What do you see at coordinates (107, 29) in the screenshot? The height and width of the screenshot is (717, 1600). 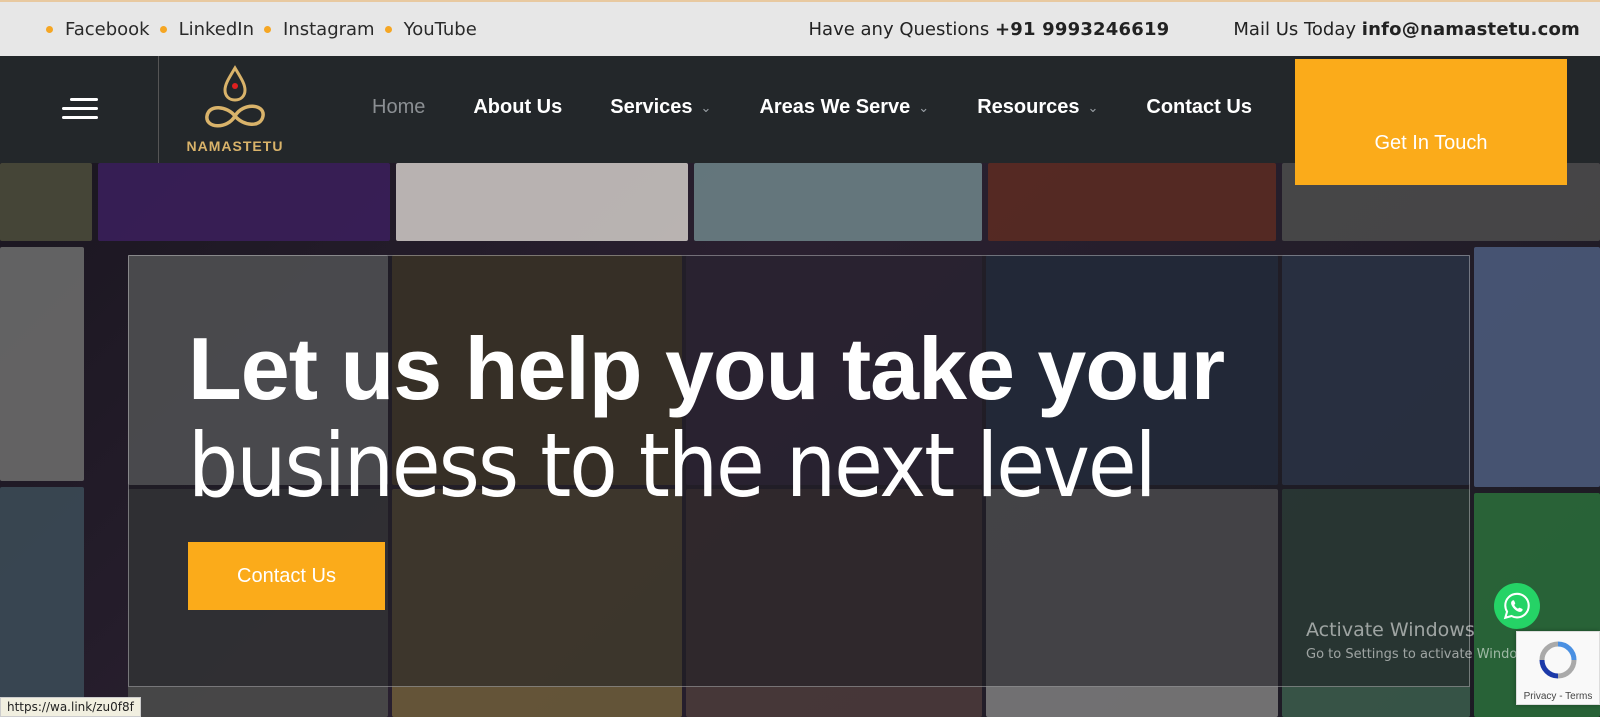 I see `facebook-link: Facebook` at bounding box center [107, 29].